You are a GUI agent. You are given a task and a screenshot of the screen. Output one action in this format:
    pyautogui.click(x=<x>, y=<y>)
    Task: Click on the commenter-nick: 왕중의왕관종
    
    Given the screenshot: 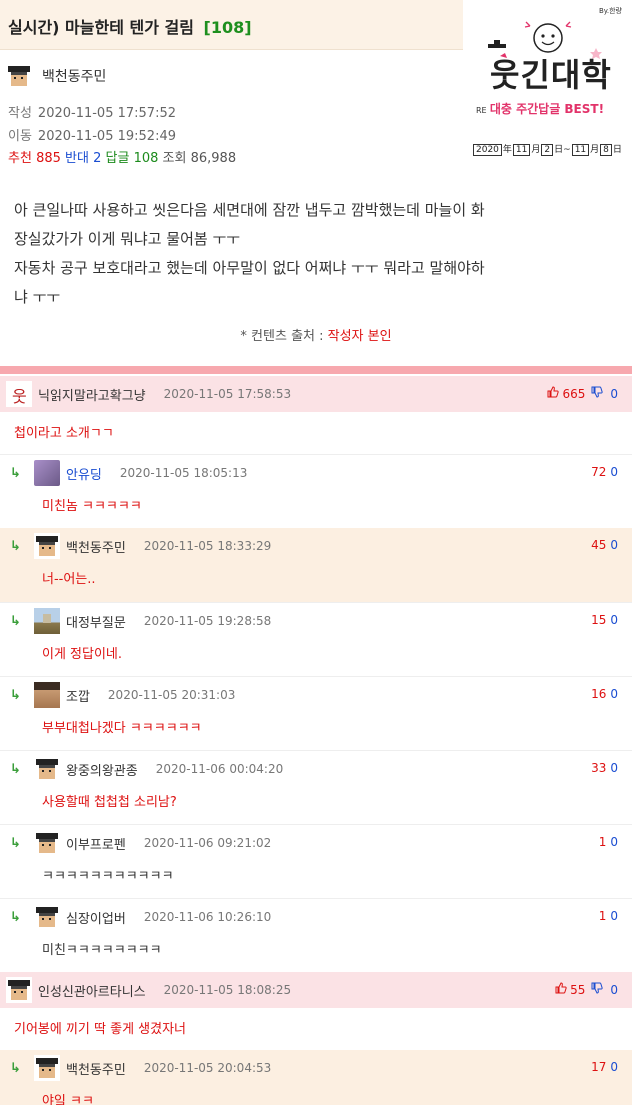 What is the action you would take?
    pyautogui.click(x=102, y=769)
    